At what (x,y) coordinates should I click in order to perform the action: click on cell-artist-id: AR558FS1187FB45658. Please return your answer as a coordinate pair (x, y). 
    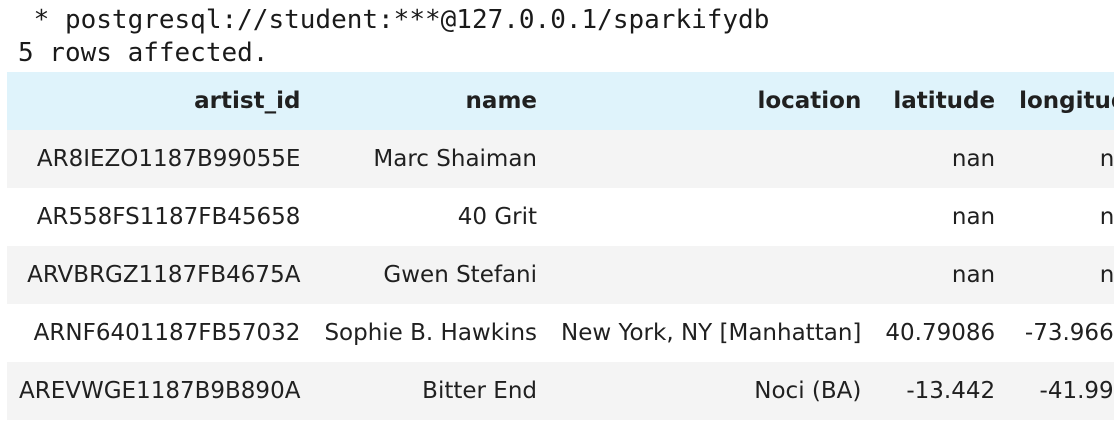
    Looking at the image, I should click on (160, 217).